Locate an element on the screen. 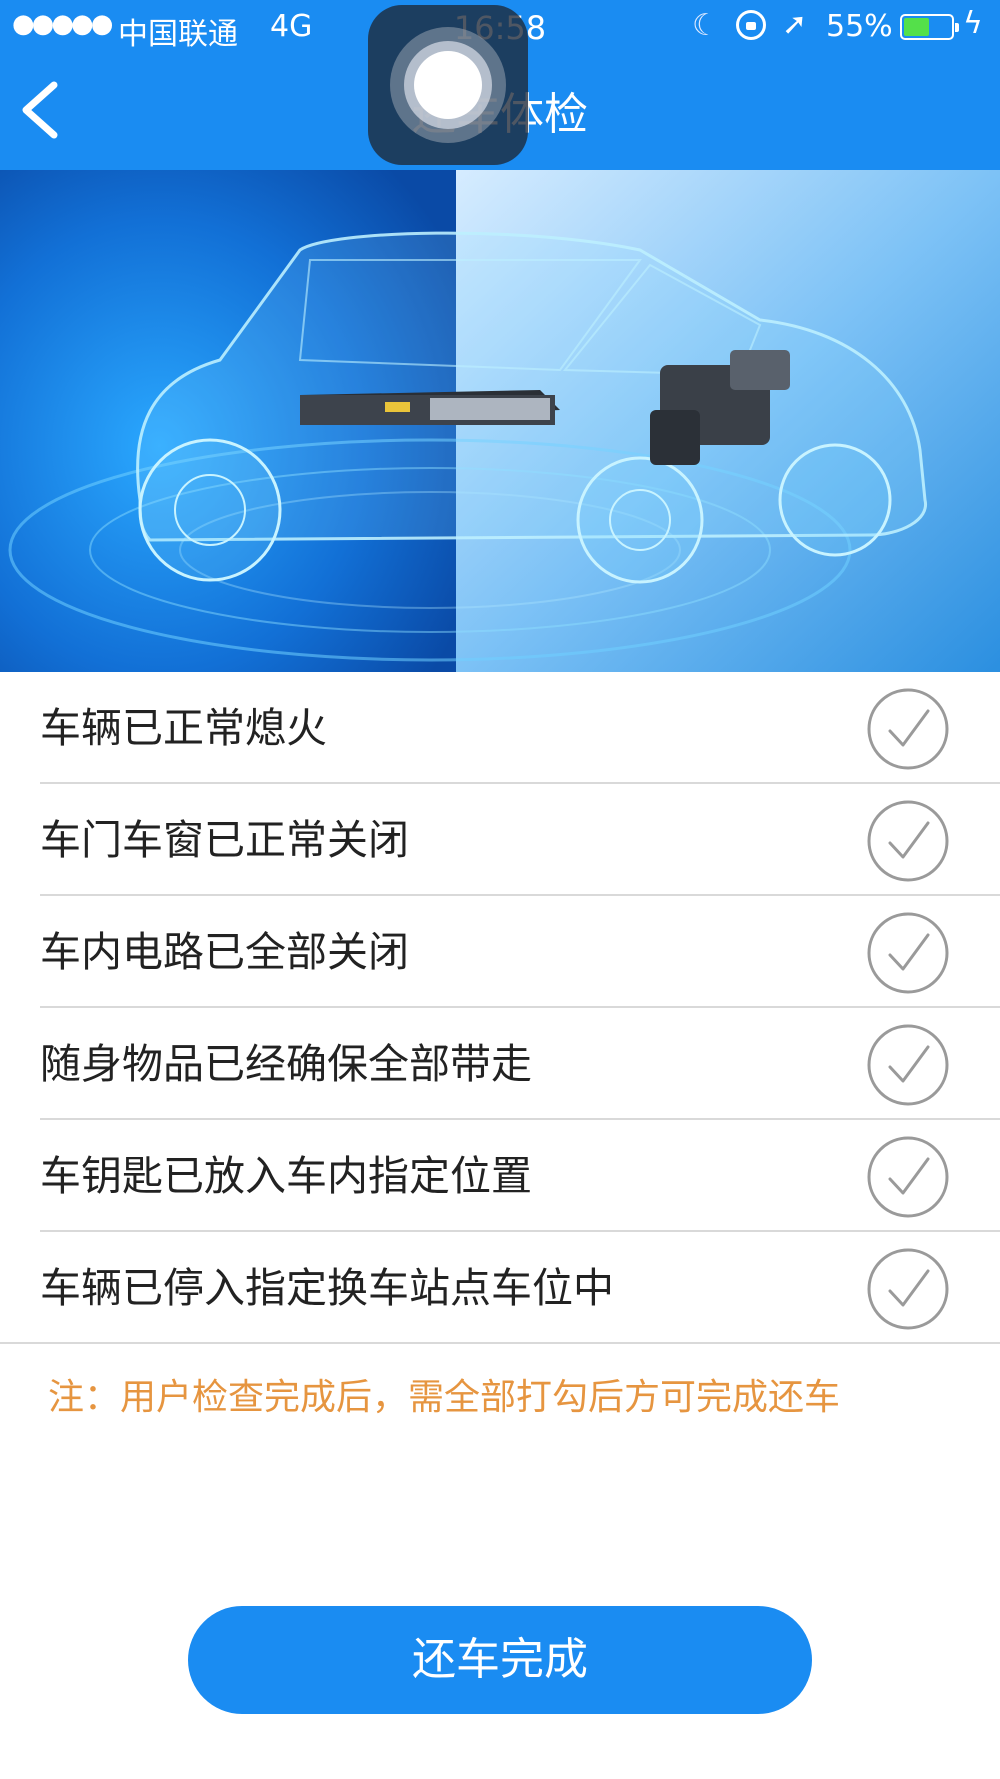 The width and height of the screenshot is (1000, 1779). checklist-item: 车内电路已全部关闭 is located at coordinates (500, 952).